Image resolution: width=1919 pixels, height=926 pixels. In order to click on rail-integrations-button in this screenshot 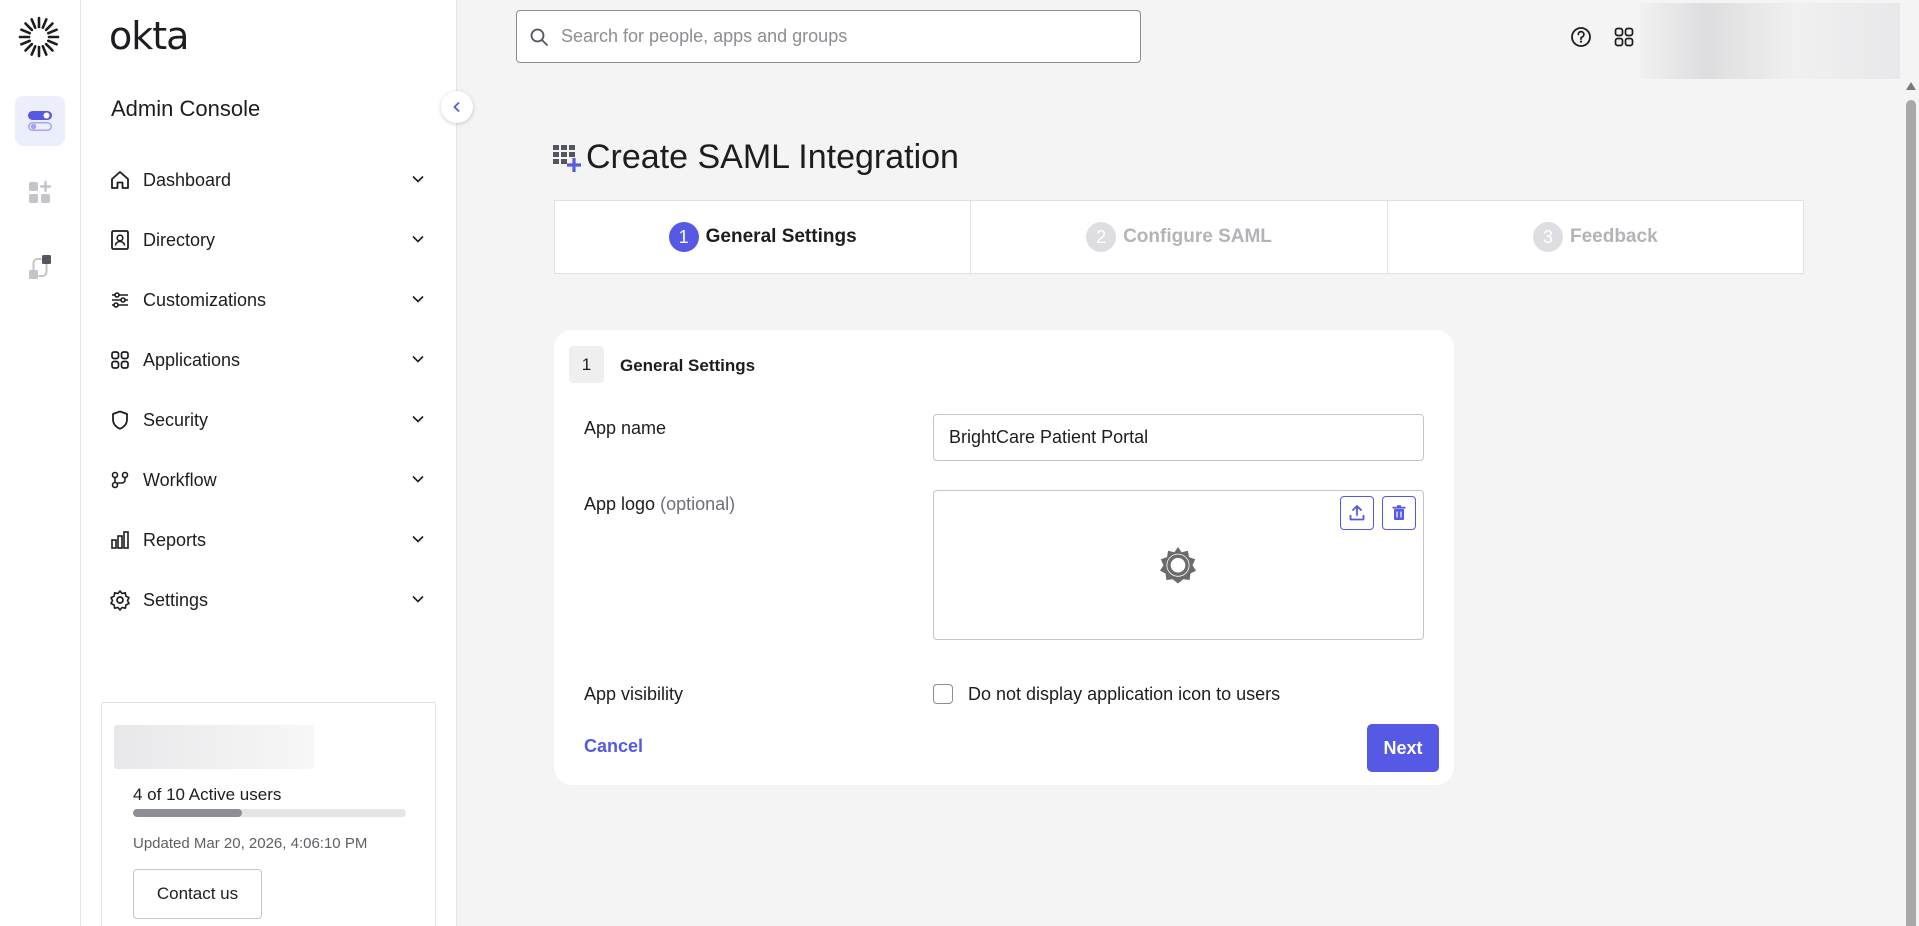, I will do `click(40, 267)`.